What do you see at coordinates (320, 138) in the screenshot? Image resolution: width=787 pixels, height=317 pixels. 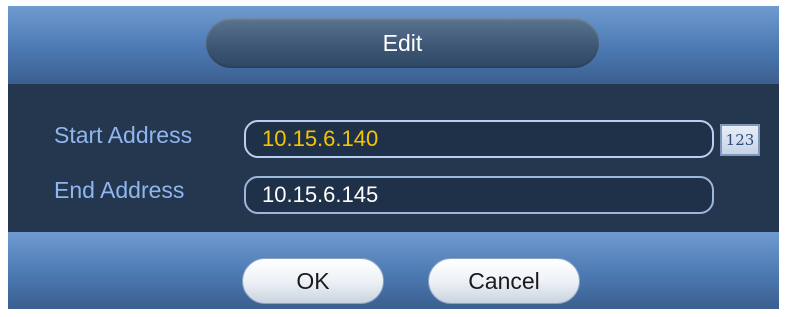 I see `start-address-value: 10.15.6.140` at bounding box center [320, 138].